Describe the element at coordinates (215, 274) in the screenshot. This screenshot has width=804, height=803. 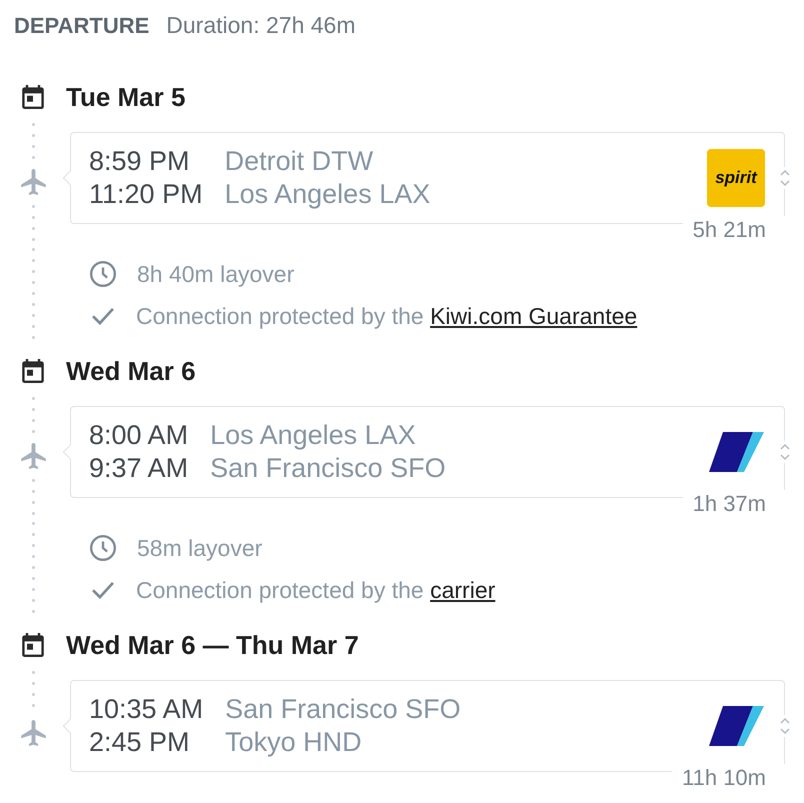
I see `layover-duration: 8h 40m layover` at that location.